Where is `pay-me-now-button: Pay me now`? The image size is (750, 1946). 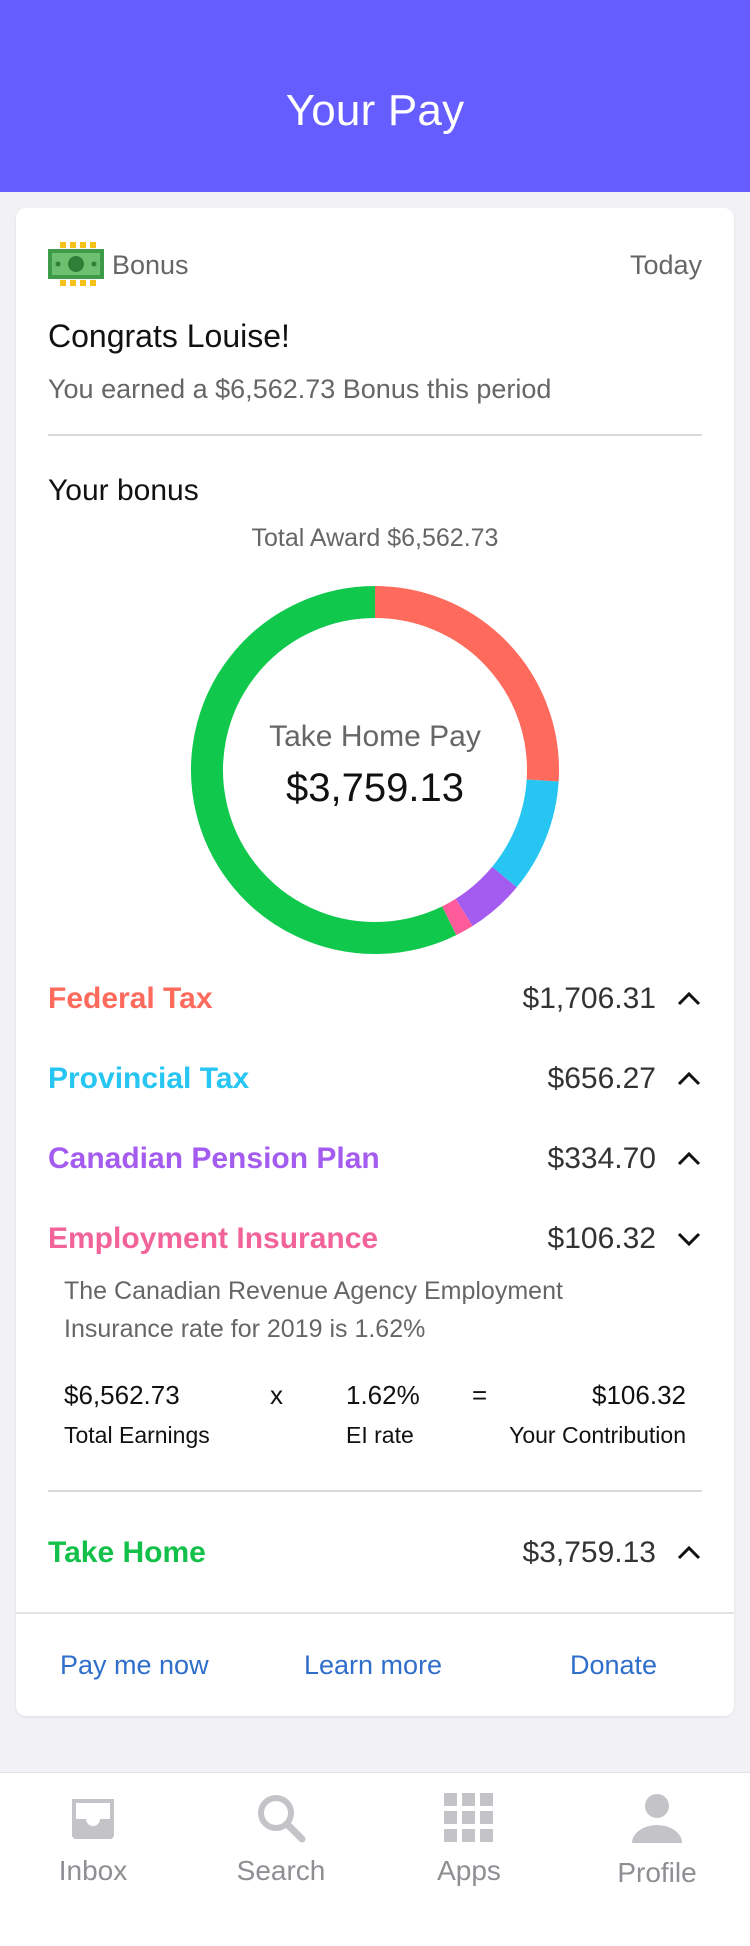 pay-me-now-button: Pay me now is located at coordinates (134, 1665).